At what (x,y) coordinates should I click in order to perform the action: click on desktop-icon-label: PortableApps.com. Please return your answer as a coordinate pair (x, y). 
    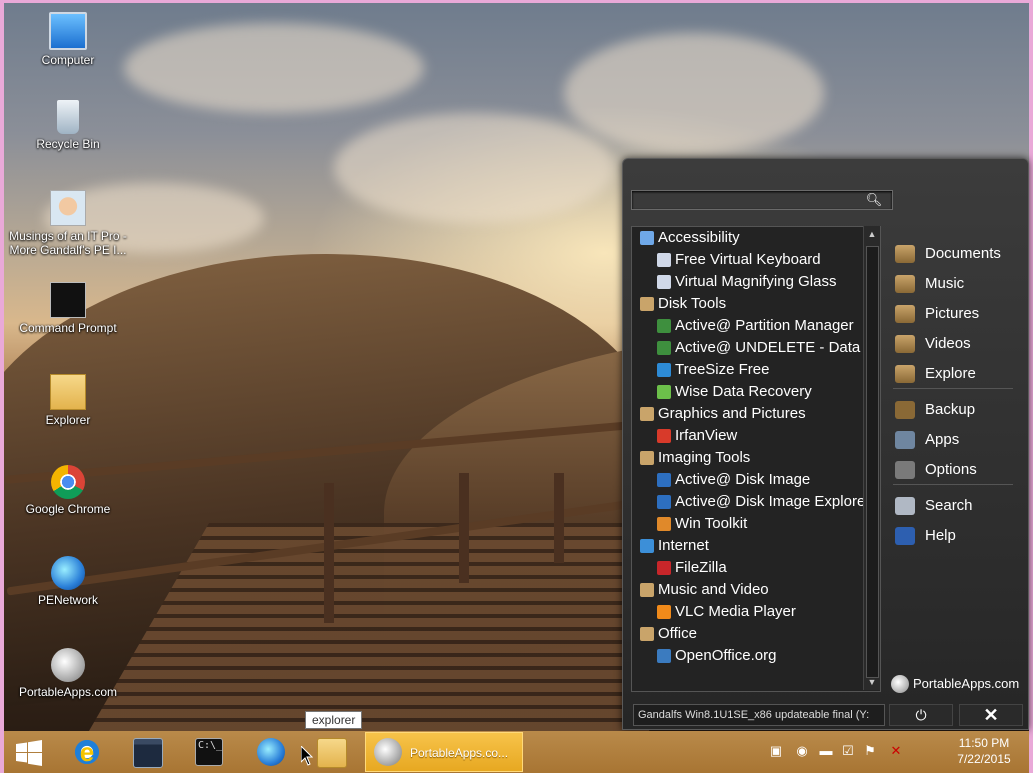
    Looking at the image, I should click on (68, 692).